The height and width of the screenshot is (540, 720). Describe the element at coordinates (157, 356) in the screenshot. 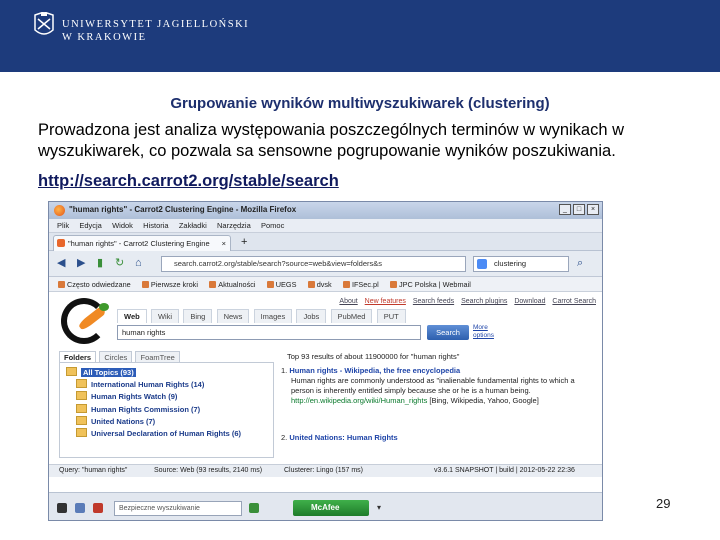

I see `tab-foamtree: FoamTree` at that location.